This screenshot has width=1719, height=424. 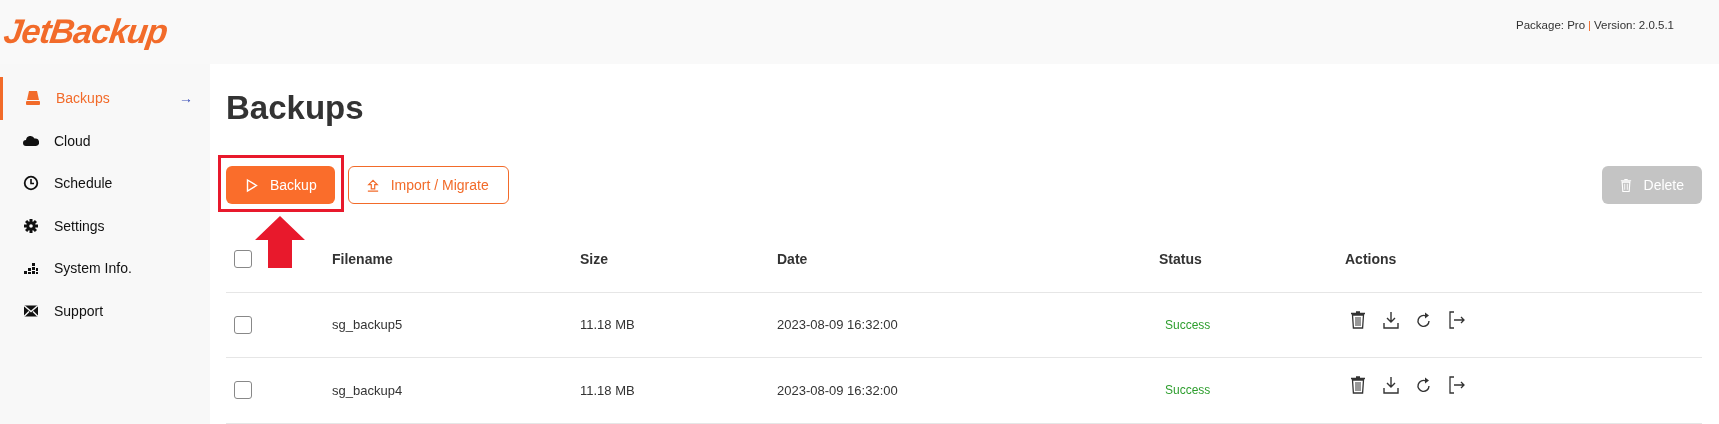 What do you see at coordinates (367, 390) in the screenshot?
I see `table-cell: sg_backup4` at bounding box center [367, 390].